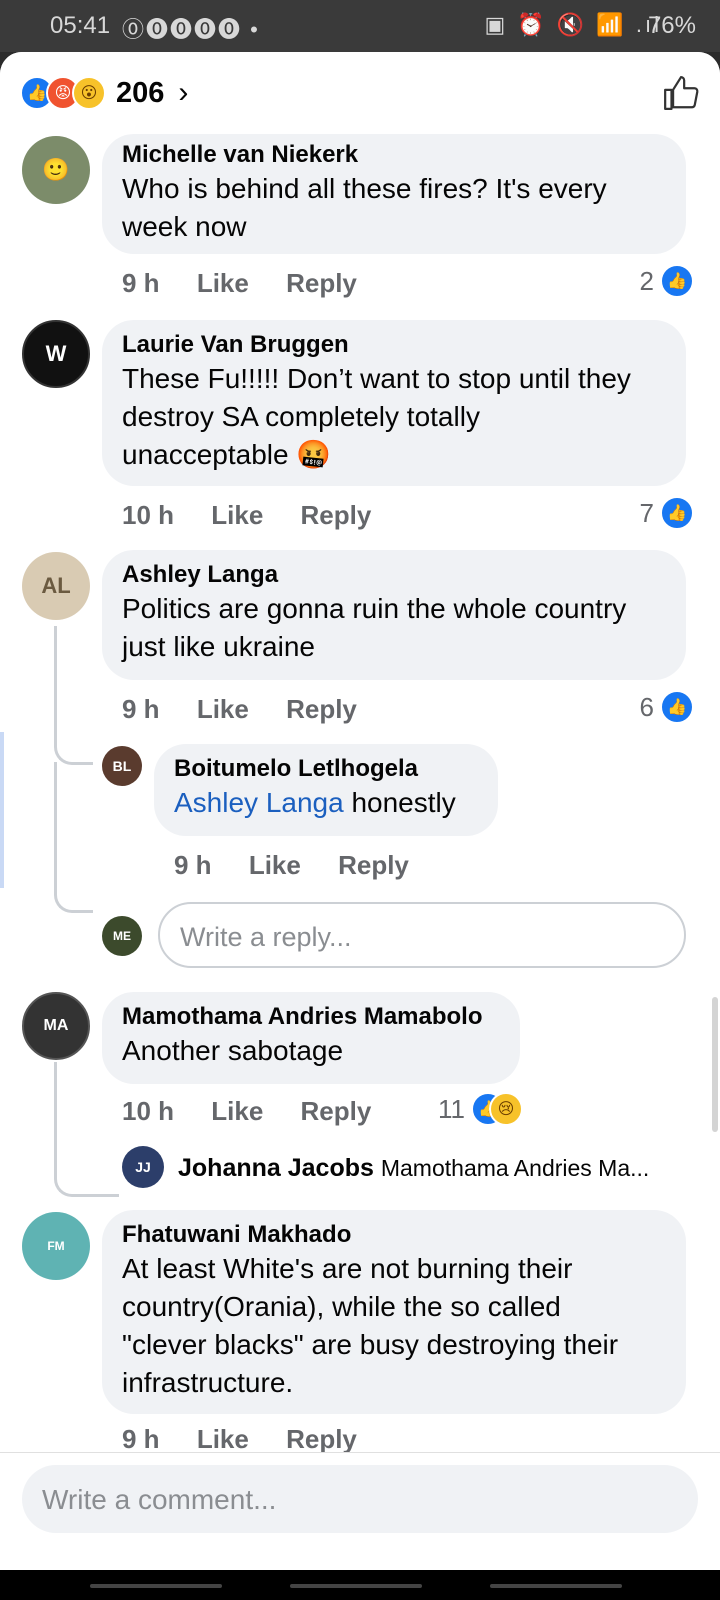  Describe the element at coordinates (56, 354) in the screenshot. I see `avatar: W` at that location.